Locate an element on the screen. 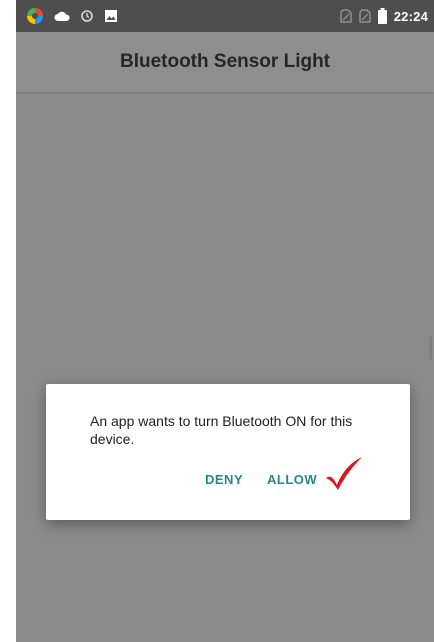 The height and width of the screenshot is (642, 434). clock-time: 22:24 is located at coordinates (410, 16).